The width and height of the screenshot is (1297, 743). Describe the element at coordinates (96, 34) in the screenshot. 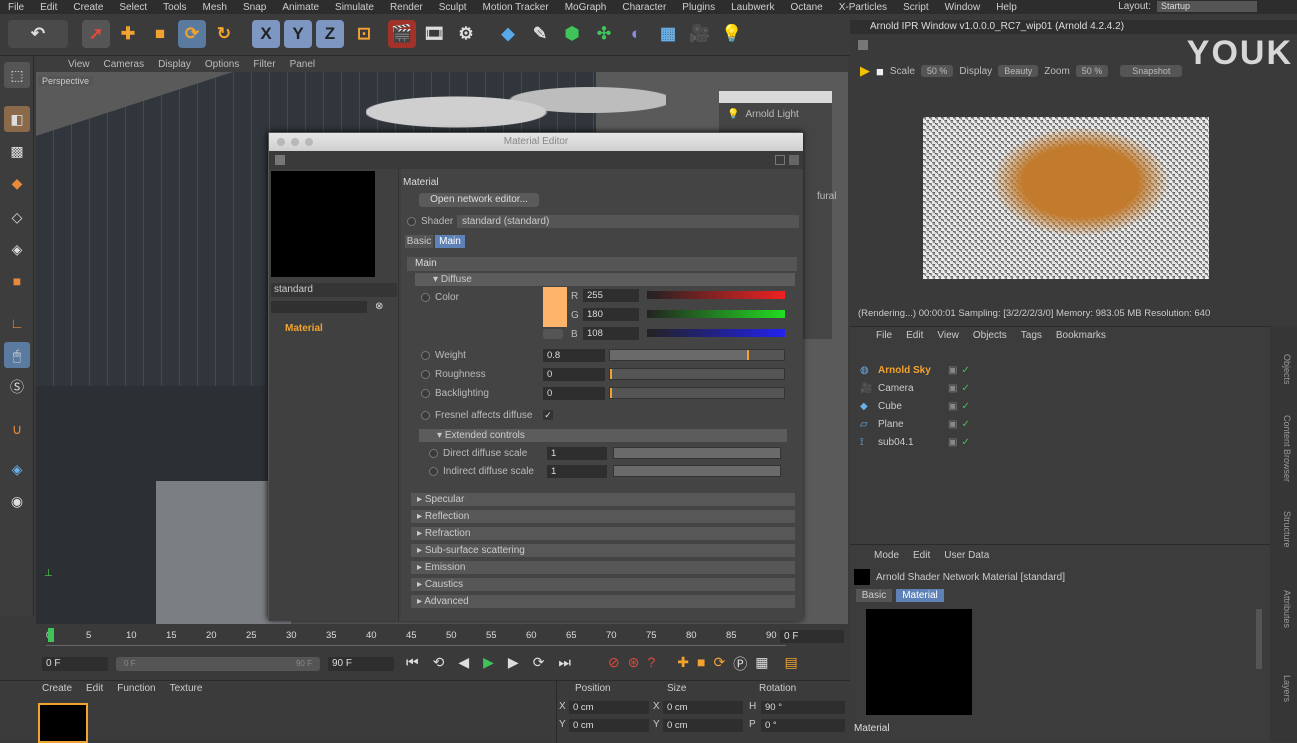

I see `select-icon: ➚` at that location.